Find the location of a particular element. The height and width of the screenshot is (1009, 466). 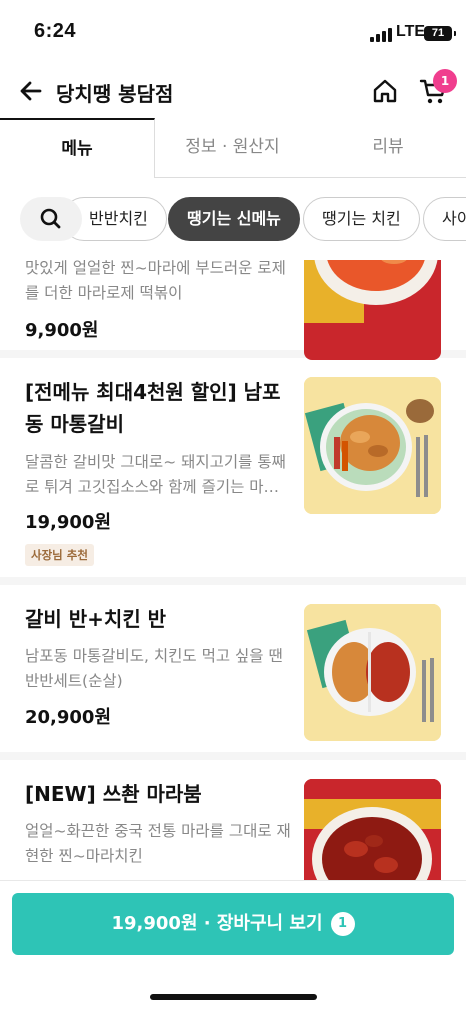

battery-icon: 71 is located at coordinates (440, 33).